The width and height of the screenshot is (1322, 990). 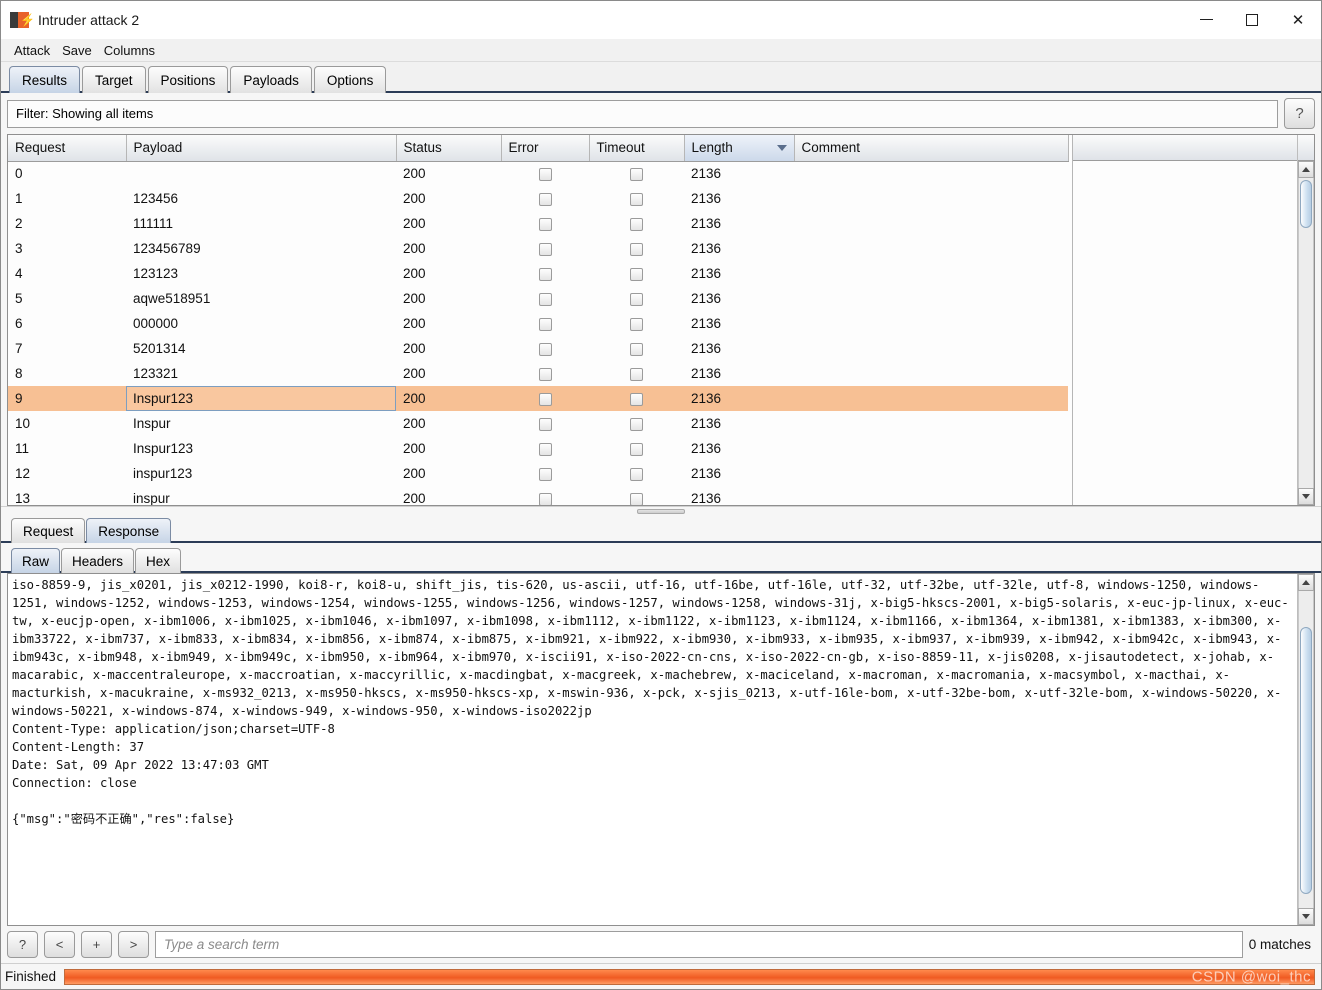 What do you see at coordinates (188, 79) in the screenshot?
I see `tab-positions: Positions` at bounding box center [188, 79].